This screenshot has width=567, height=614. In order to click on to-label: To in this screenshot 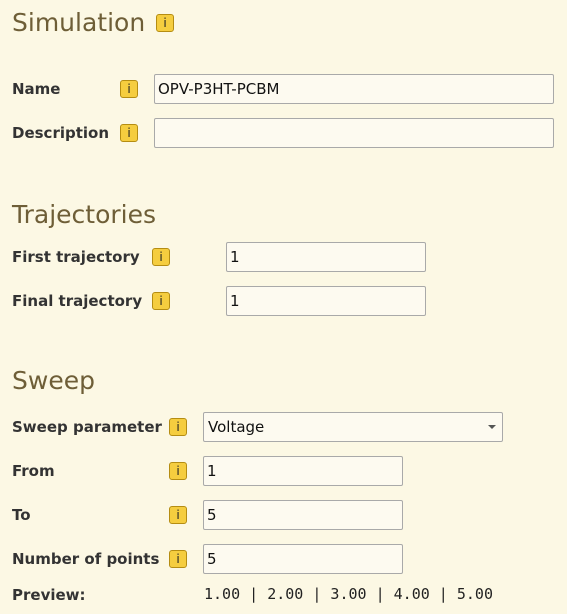, I will do `click(21, 515)`.